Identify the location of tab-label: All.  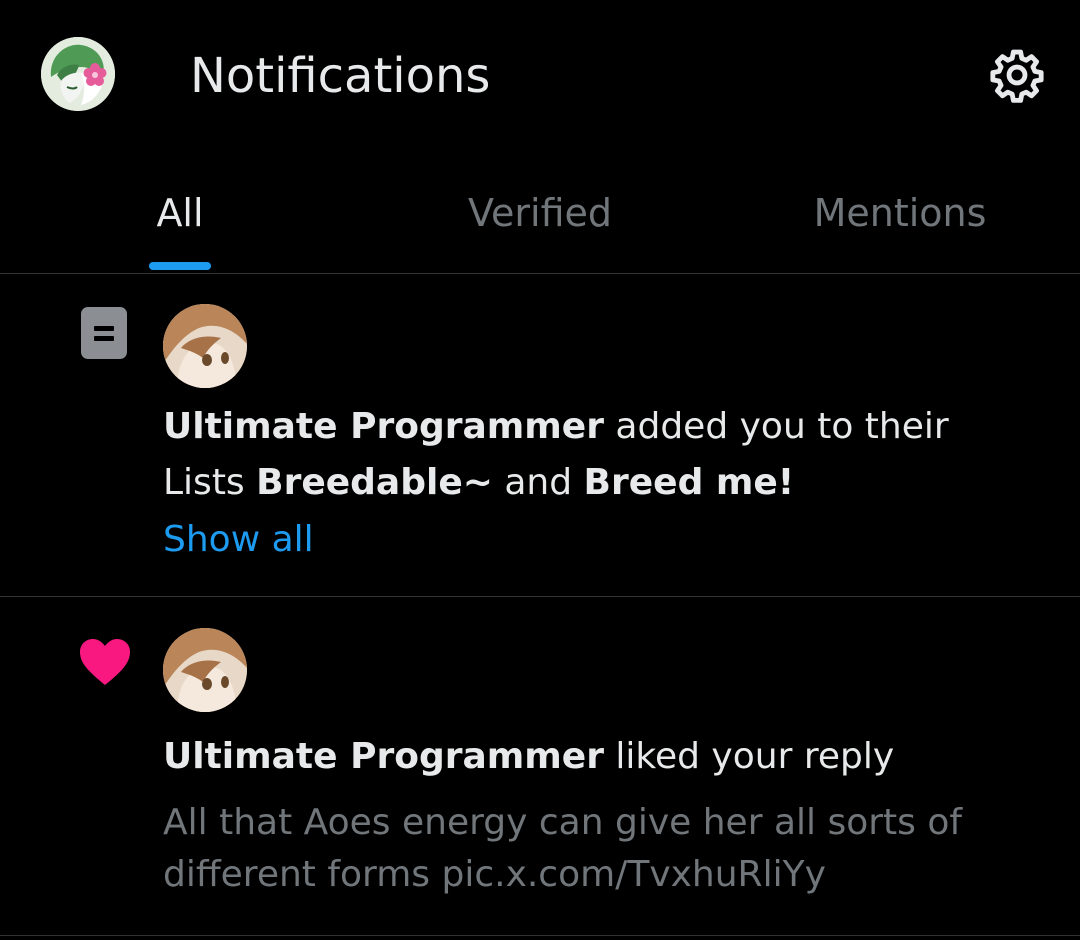
(180, 213).